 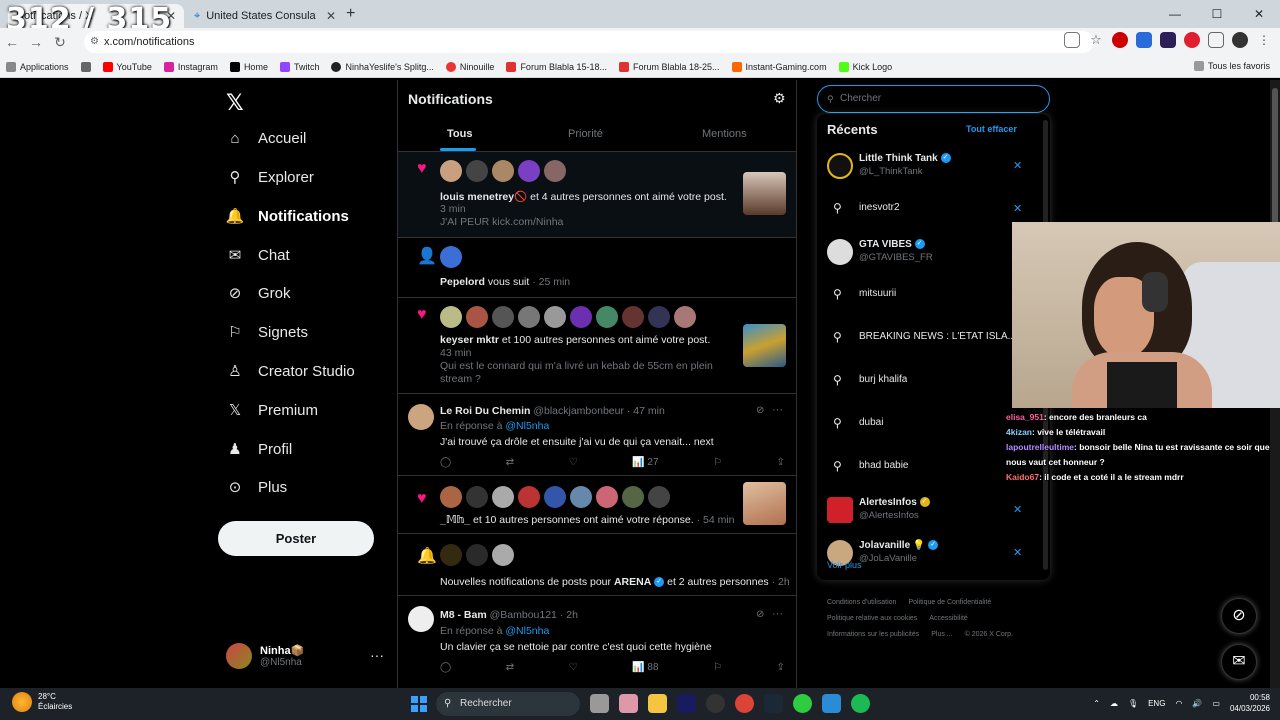 What do you see at coordinates (1114, 703) in the screenshot?
I see `tray-app-icon: ☁` at bounding box center [1114, 703].